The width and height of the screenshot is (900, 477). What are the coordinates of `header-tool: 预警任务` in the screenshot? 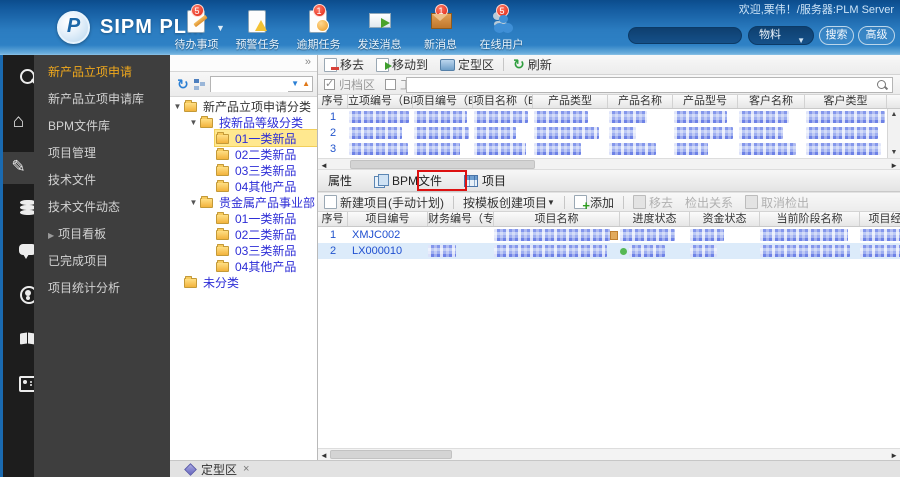 It's located at (257, 30).